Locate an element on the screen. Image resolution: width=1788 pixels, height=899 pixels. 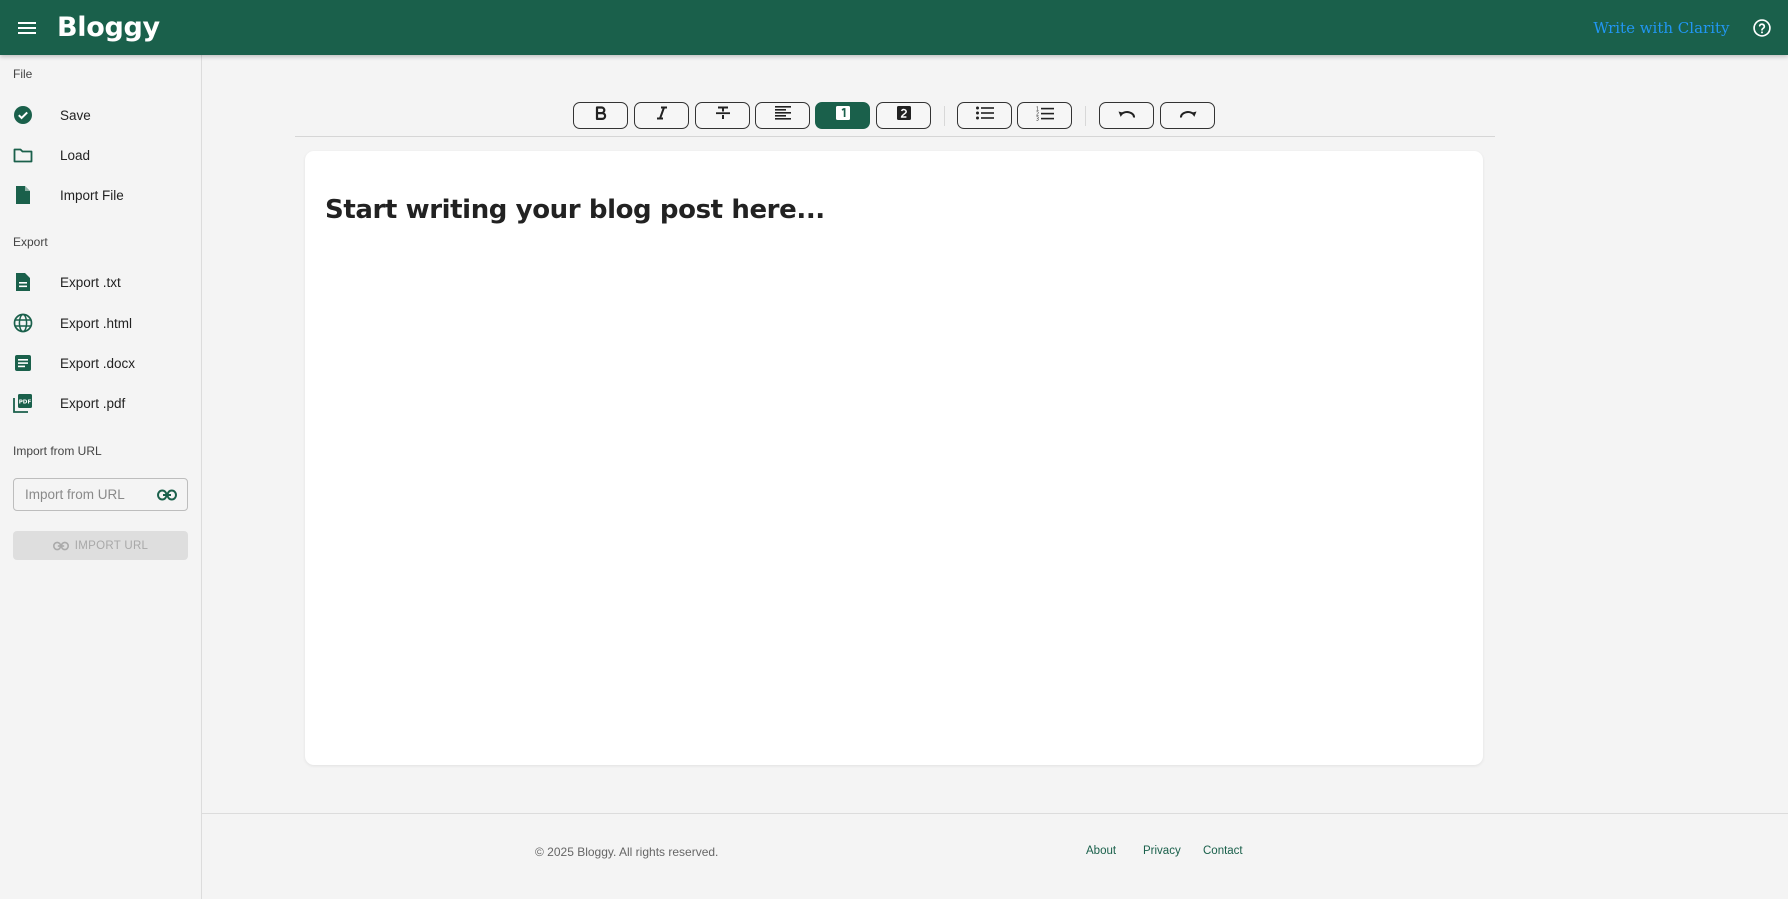
app-bar: Bloggy Write with Clarity is located at coordinates (894, 27).